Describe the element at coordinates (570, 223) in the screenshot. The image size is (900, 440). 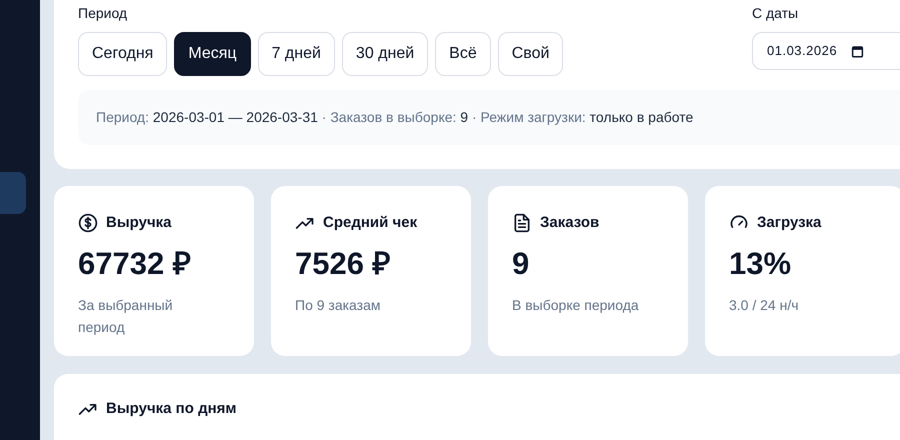
I see `stat-title: Заказов` at that location.